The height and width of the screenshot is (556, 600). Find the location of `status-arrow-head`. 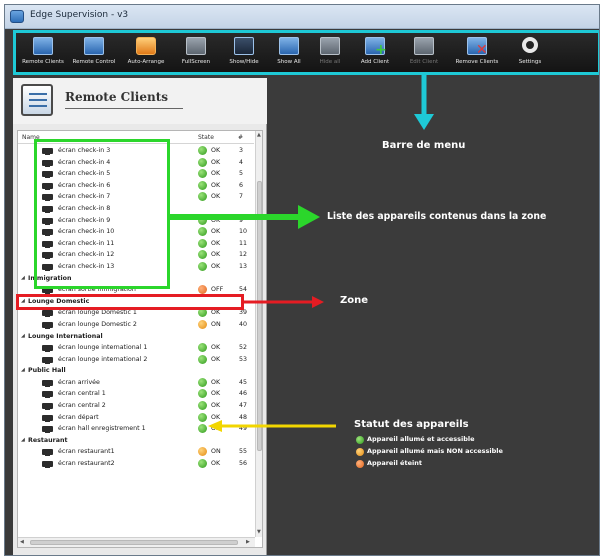

status-arrow-head is located at coordinates (215, 426).